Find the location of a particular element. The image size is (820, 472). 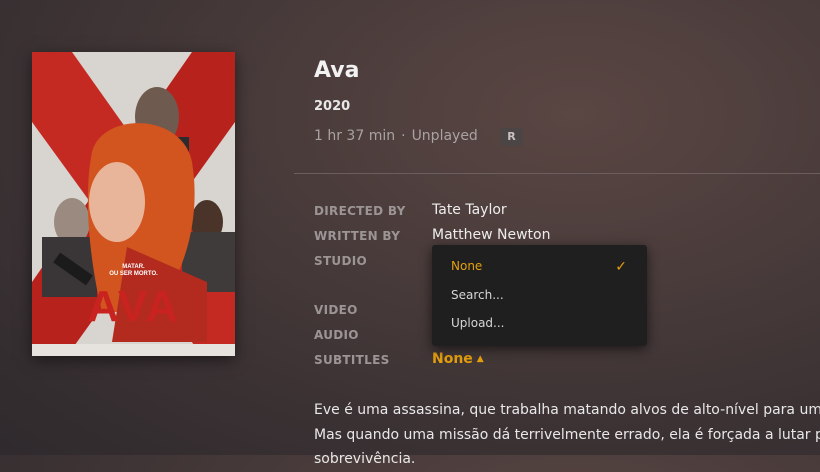

poster-tagline-line2: OU SER MORTO. is located at coordinates (133, 274).